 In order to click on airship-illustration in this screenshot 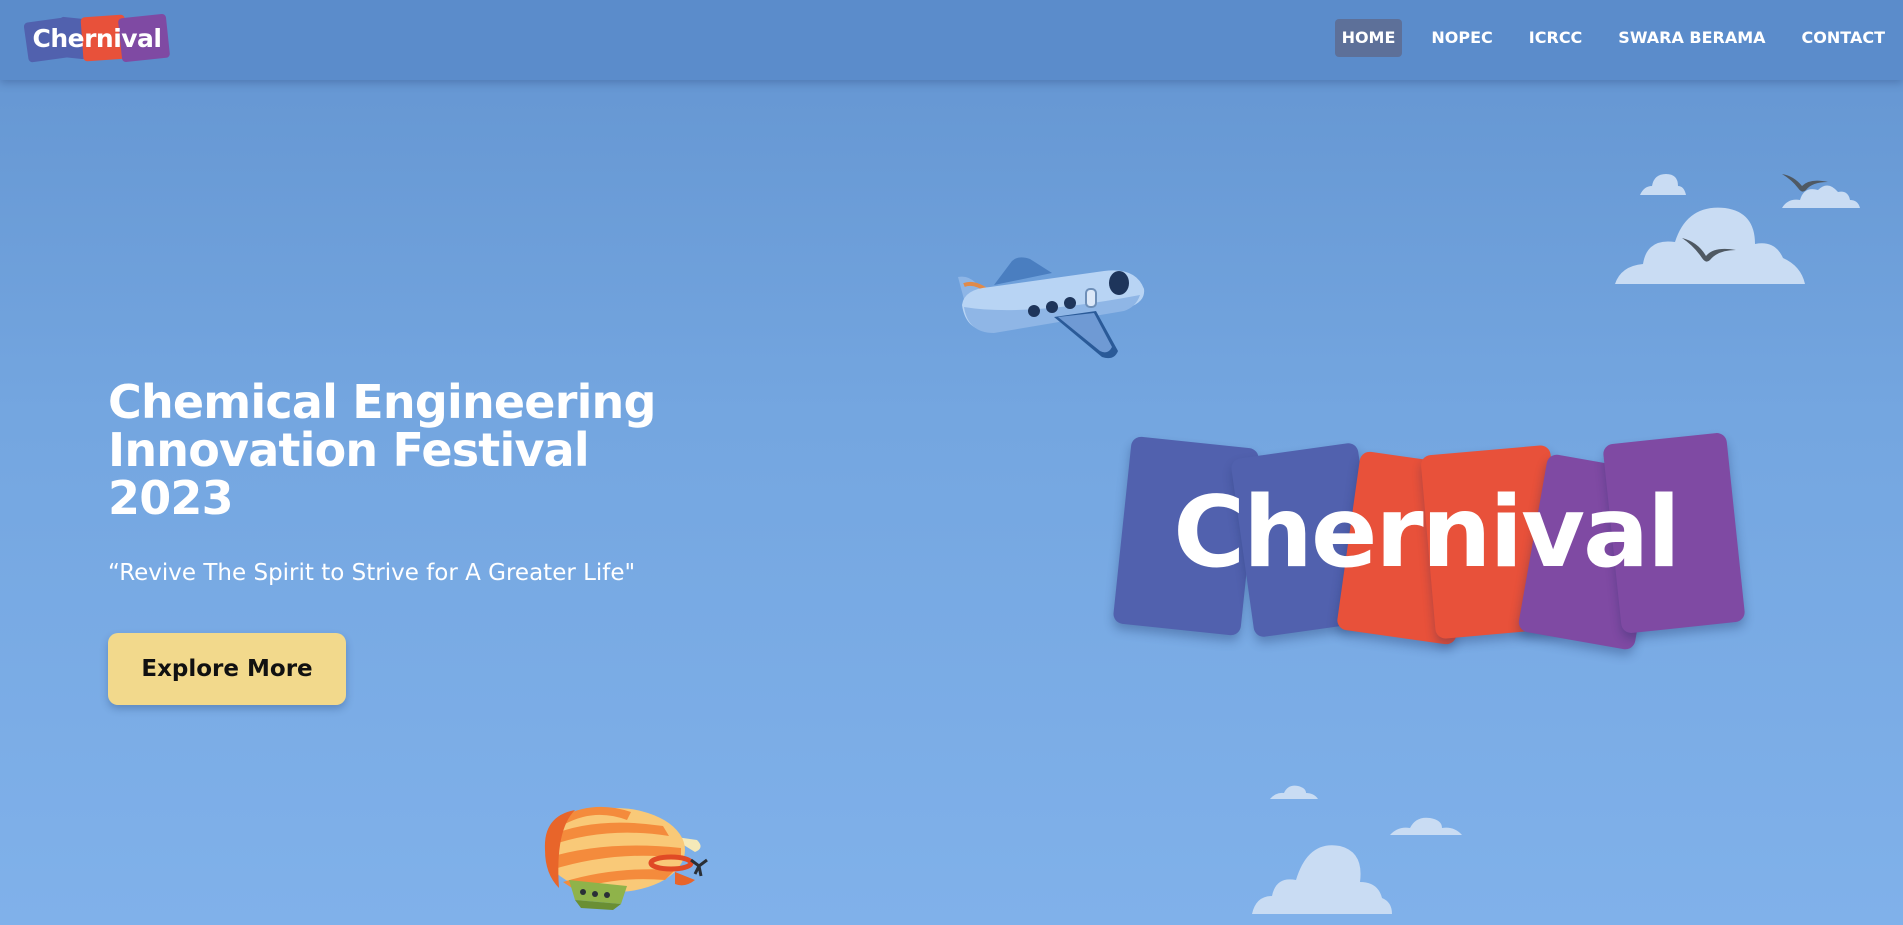, I will do `click(626, 858)`.